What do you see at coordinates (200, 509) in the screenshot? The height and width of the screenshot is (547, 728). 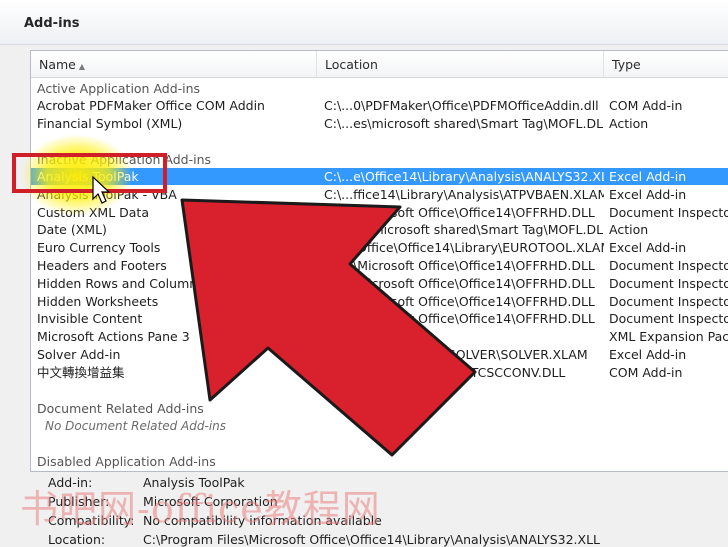 I see `watermark-text: 书吧网-office教程网` at bounding box center [200, 509].